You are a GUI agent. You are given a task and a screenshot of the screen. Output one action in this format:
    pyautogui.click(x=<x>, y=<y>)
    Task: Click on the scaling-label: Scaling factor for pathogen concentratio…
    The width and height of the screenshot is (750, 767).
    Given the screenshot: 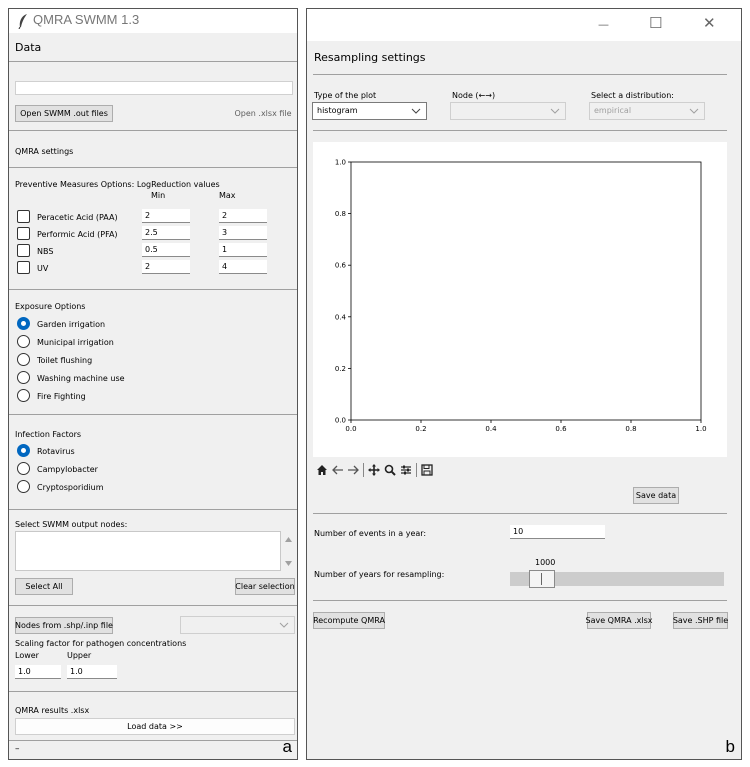 What is the action you would take?
    pyautogui.click(x=101, y=643)
    